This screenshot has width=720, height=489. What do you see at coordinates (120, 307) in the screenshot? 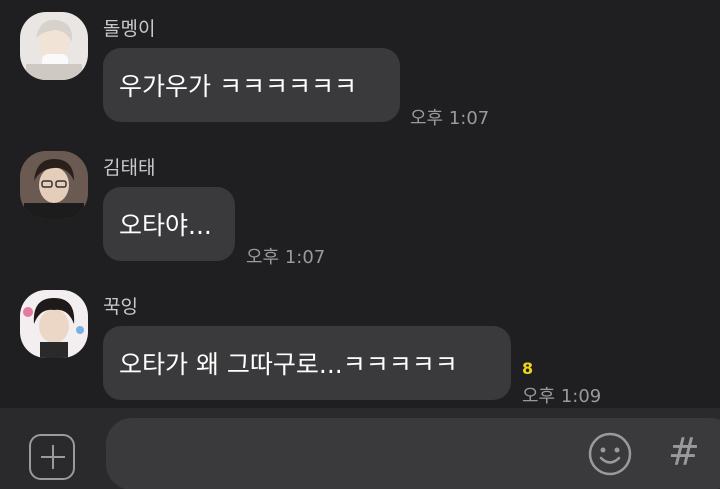
I see `sender-name: 꾹잉` at bounding box center [120, 307].